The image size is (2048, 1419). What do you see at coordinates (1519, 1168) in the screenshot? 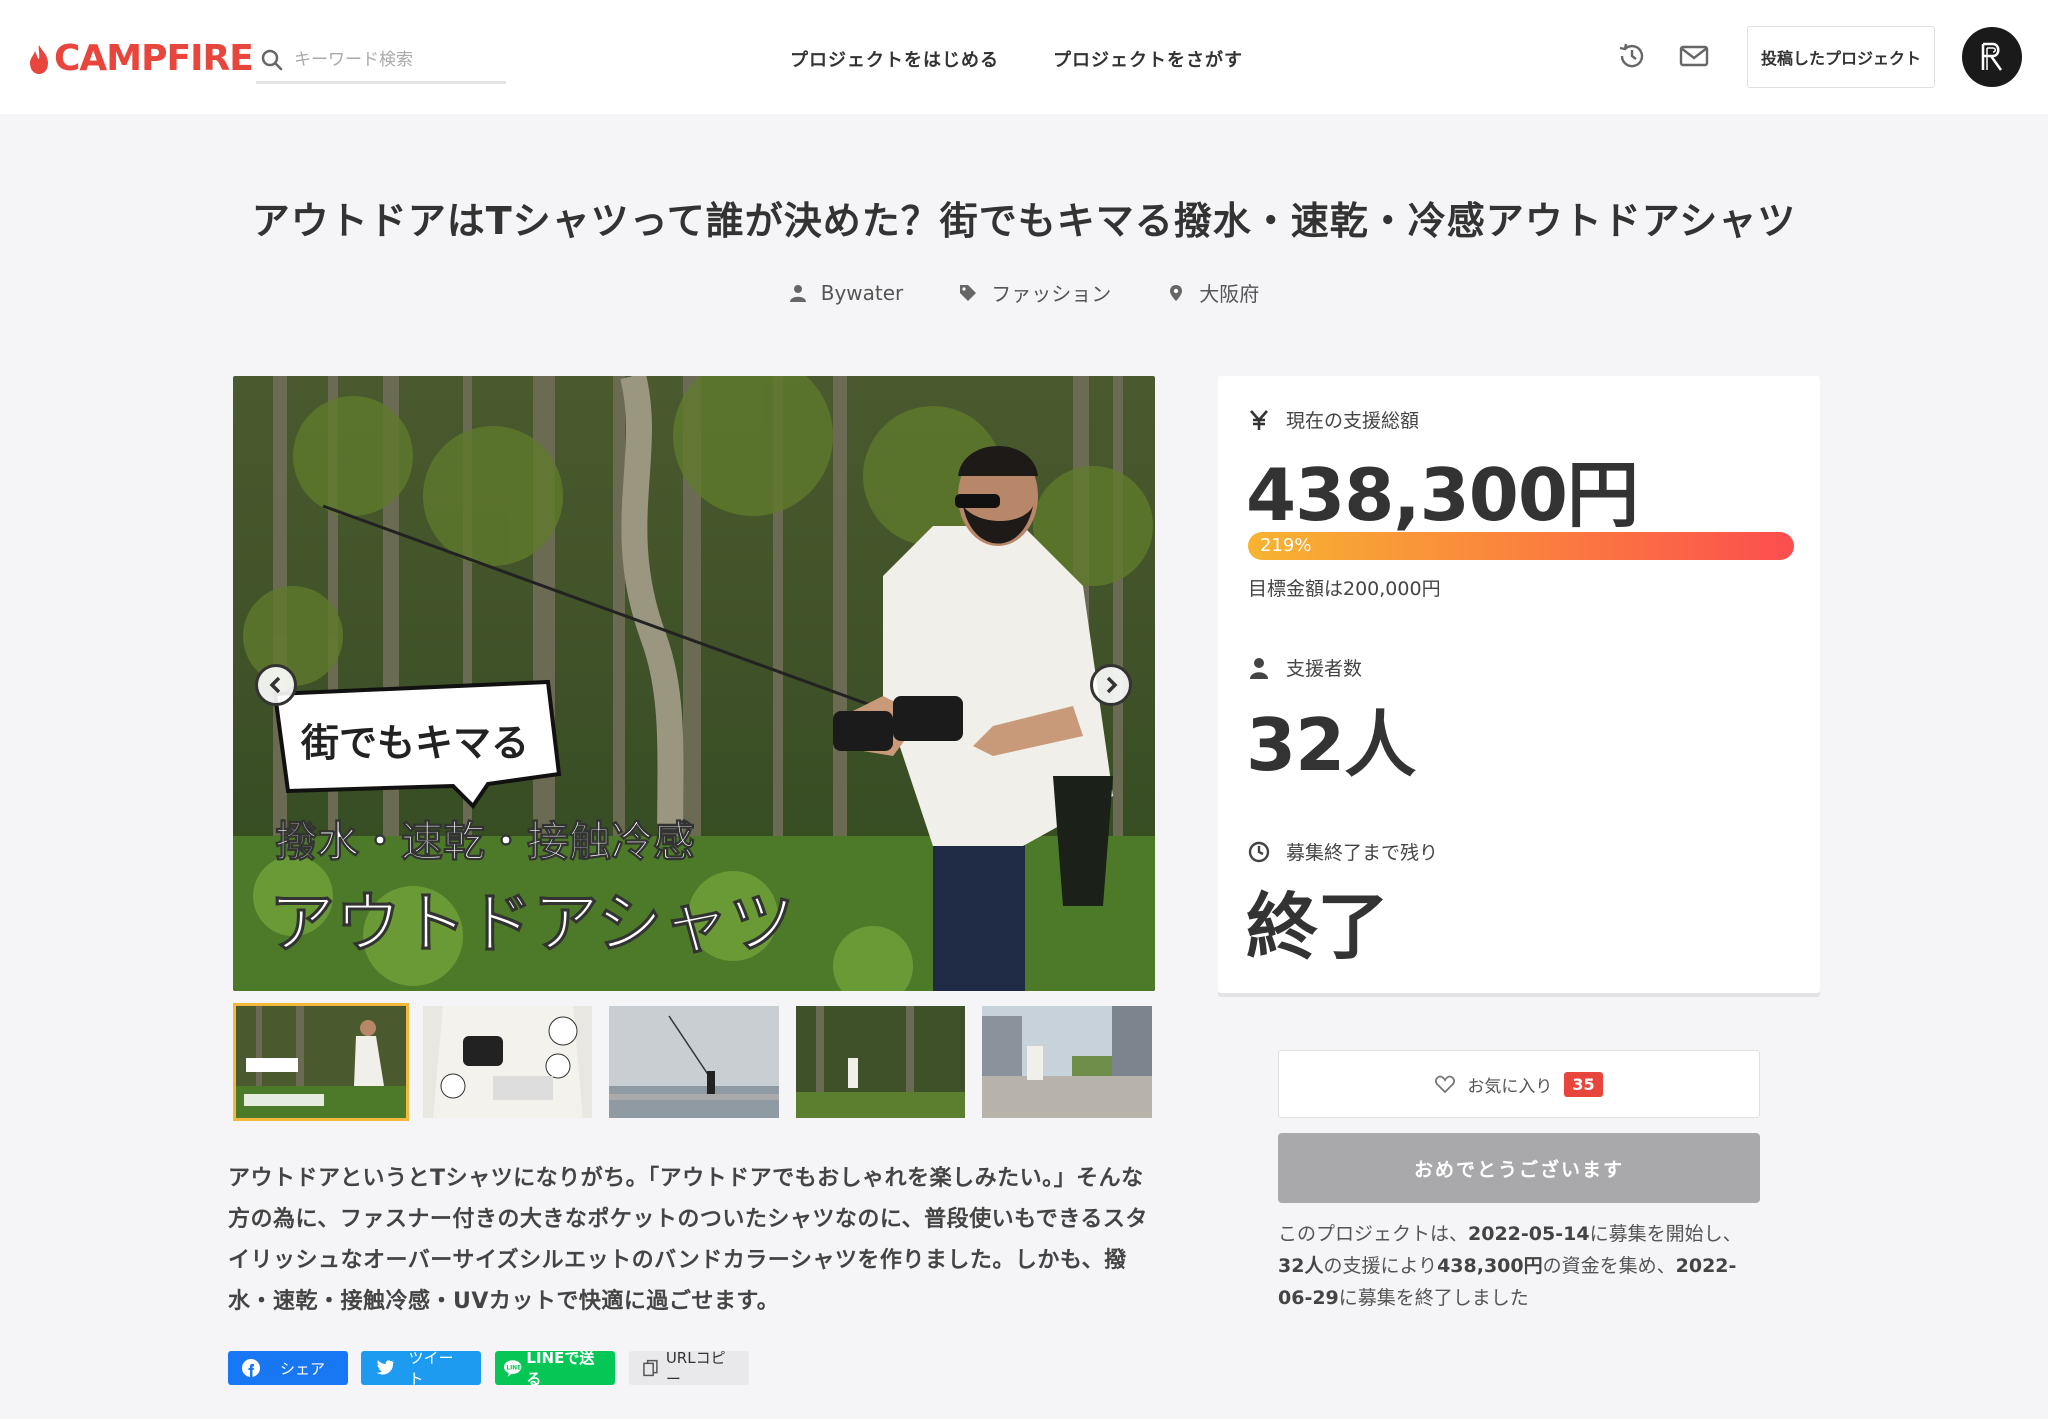
I see `congrats-button: おめでとうございます` at bounding box center [1519, 1168].